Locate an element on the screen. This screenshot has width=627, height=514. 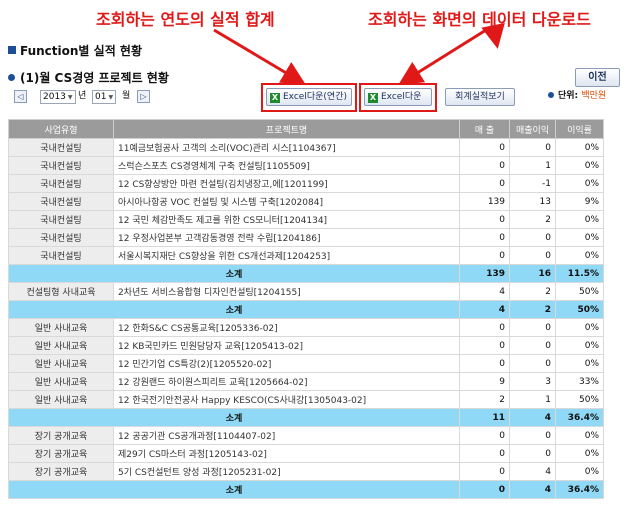
subtotal-row: 소계 11 4 36.4% is located at coordinates (306, 417).